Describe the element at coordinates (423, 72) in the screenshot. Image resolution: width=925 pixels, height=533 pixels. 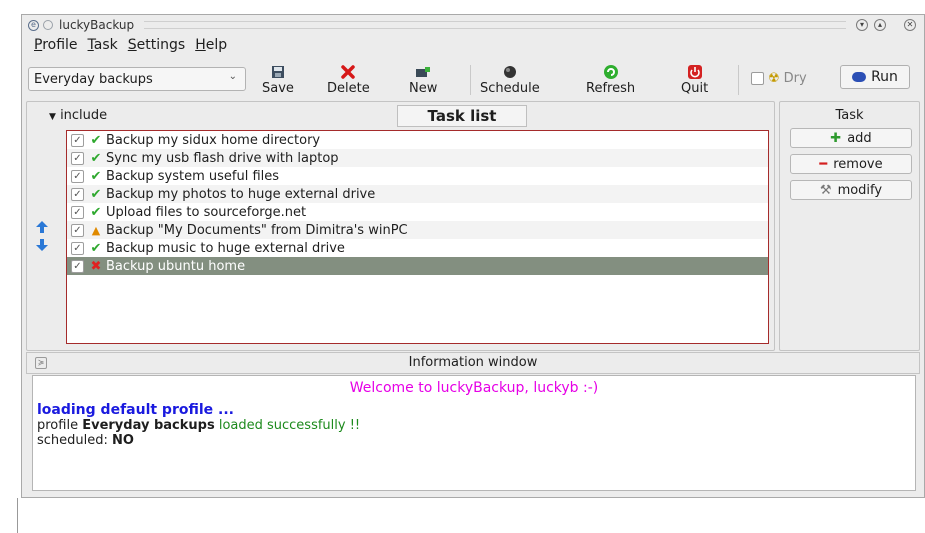
I see `new-task-icon` at that location.